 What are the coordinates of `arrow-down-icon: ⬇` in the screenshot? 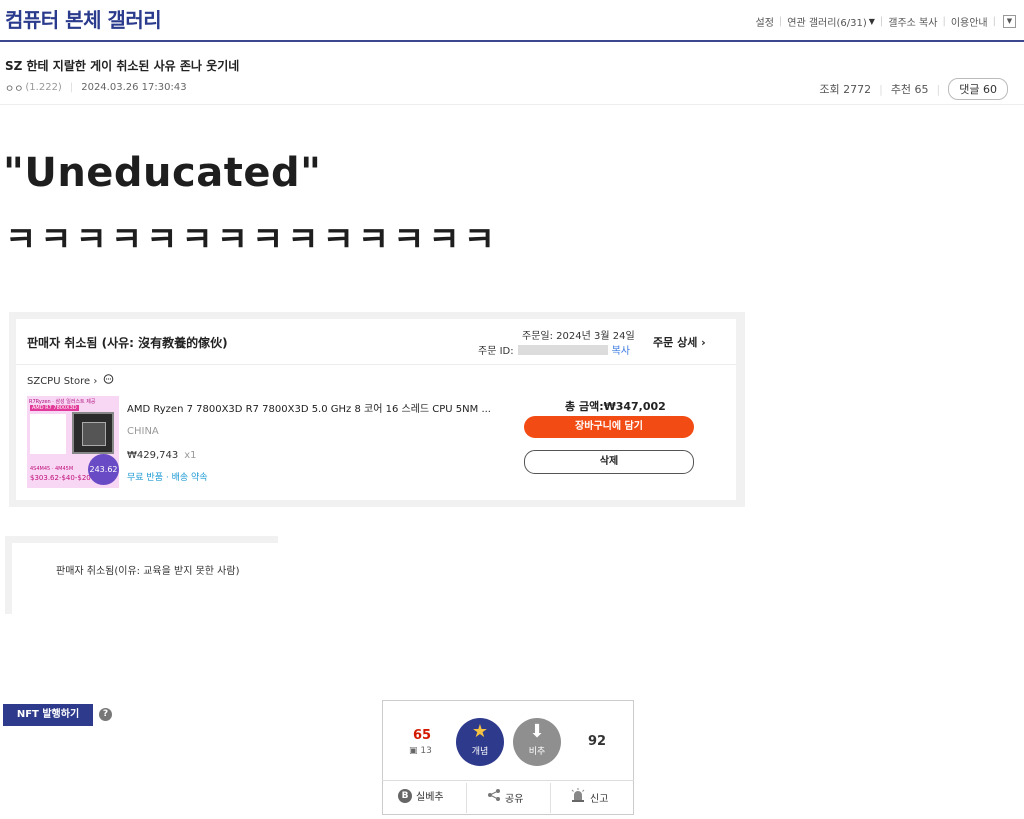 It's located at (537, 731).